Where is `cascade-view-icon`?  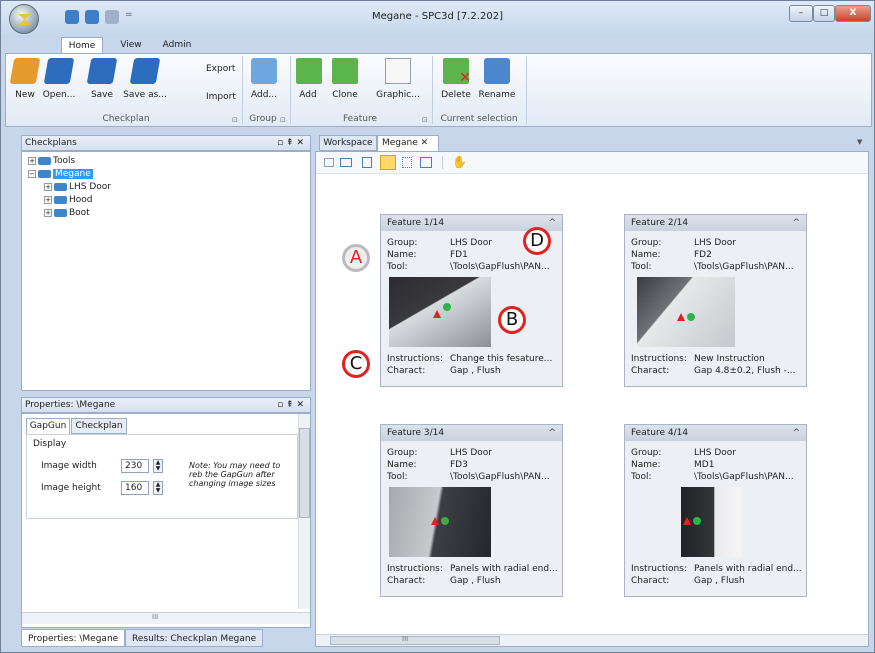
cascade-view-icon is located at coordinates (426, 162).